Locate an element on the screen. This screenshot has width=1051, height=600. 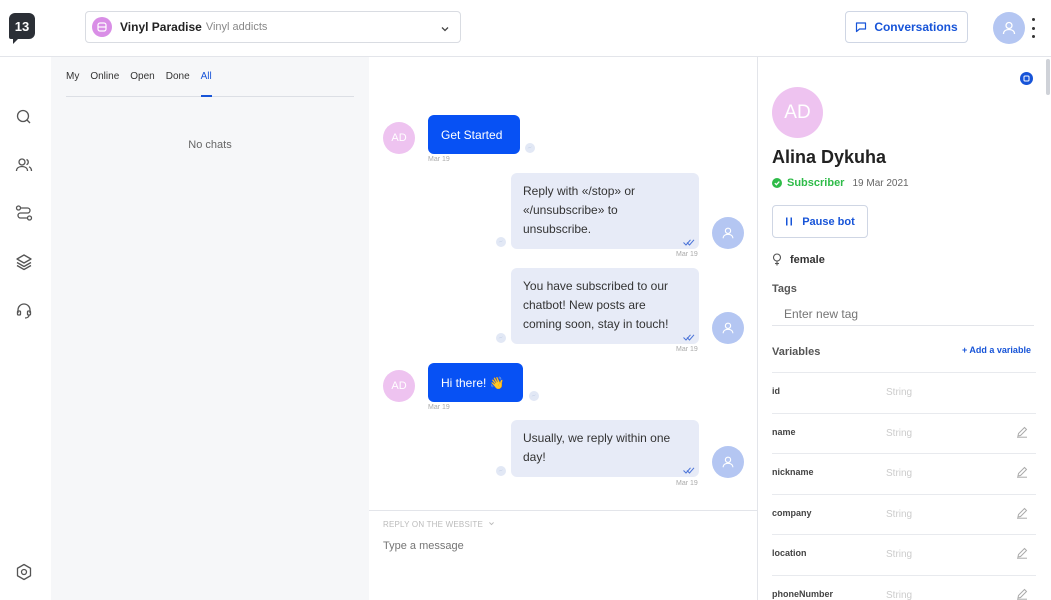
message-bubble: Usually, we reply within one day! is located at coordinates (605, 448).